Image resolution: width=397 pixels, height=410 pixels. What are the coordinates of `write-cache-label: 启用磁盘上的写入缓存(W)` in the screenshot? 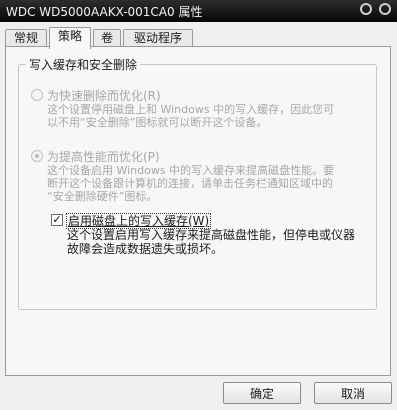 It's located at (138, 220).